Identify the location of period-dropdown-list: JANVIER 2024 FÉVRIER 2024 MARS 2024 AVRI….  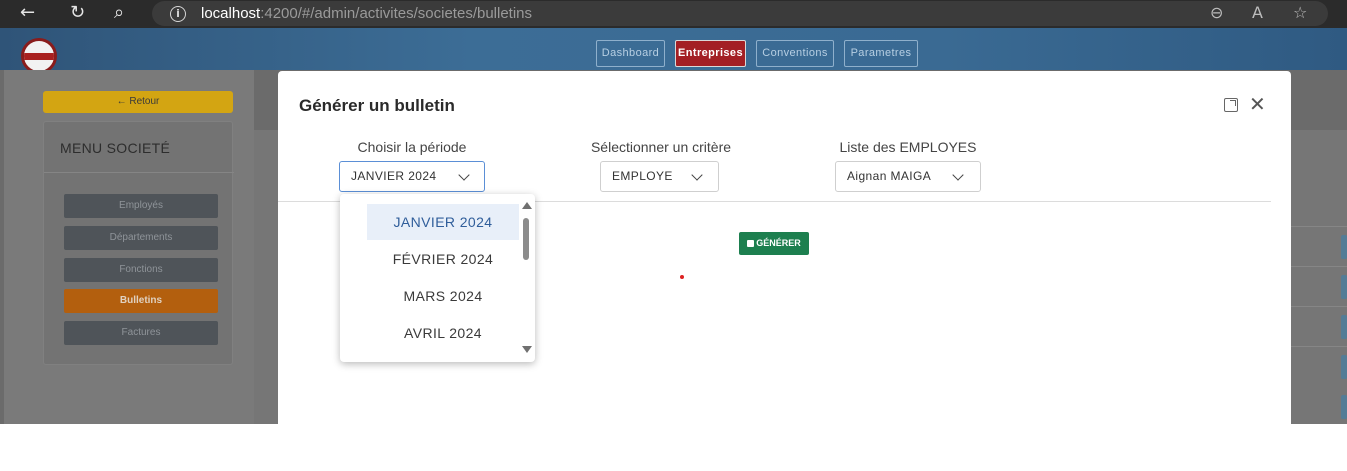
(437, 278).